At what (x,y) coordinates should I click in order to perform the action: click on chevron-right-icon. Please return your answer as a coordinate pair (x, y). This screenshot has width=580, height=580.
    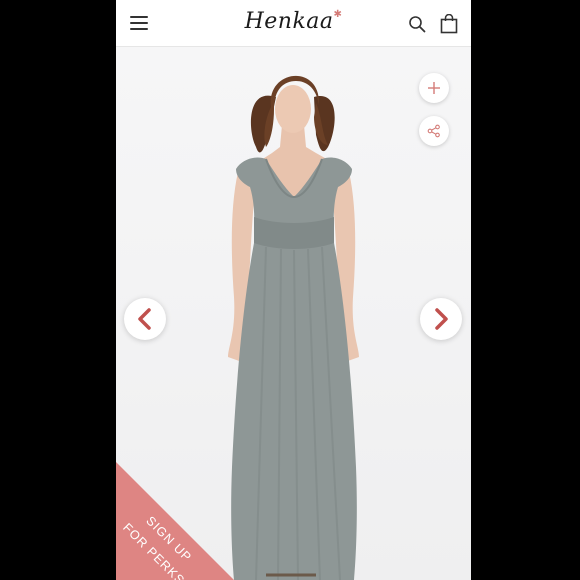
    Looking at the image, I should click on (441, 319).